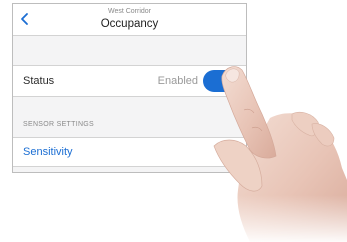 The width and height of the screenshot is (347, 242). I want to click on status-value: Enabled, so click(177, 81).